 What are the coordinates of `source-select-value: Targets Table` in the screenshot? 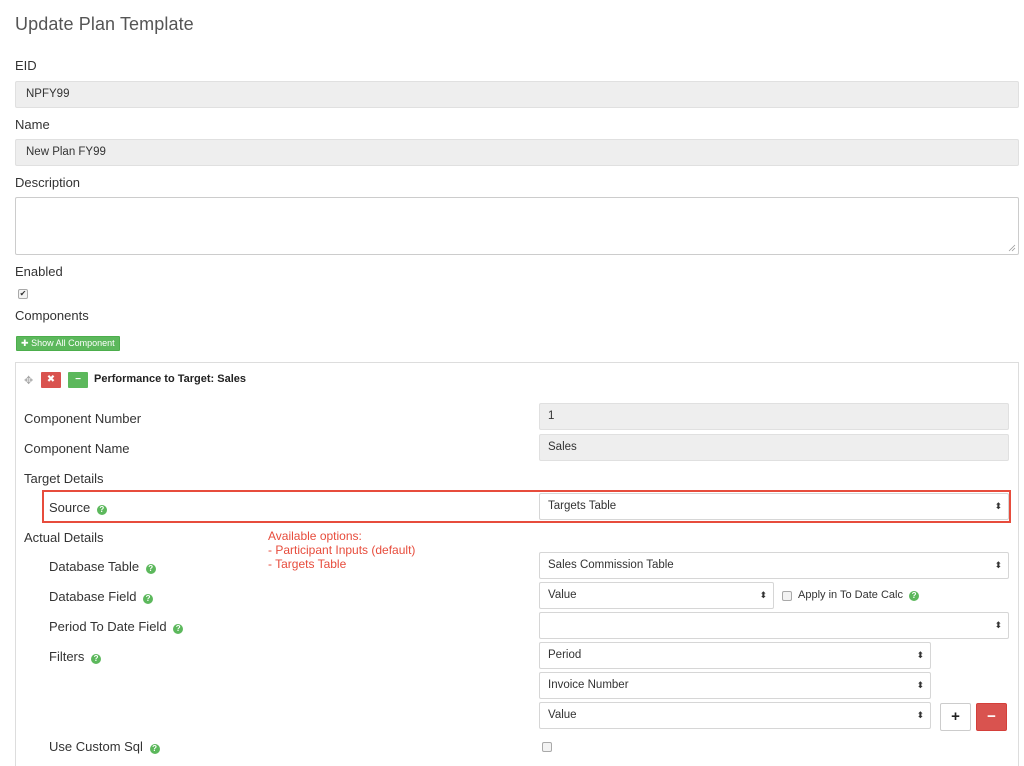 It's located at (582, 506).